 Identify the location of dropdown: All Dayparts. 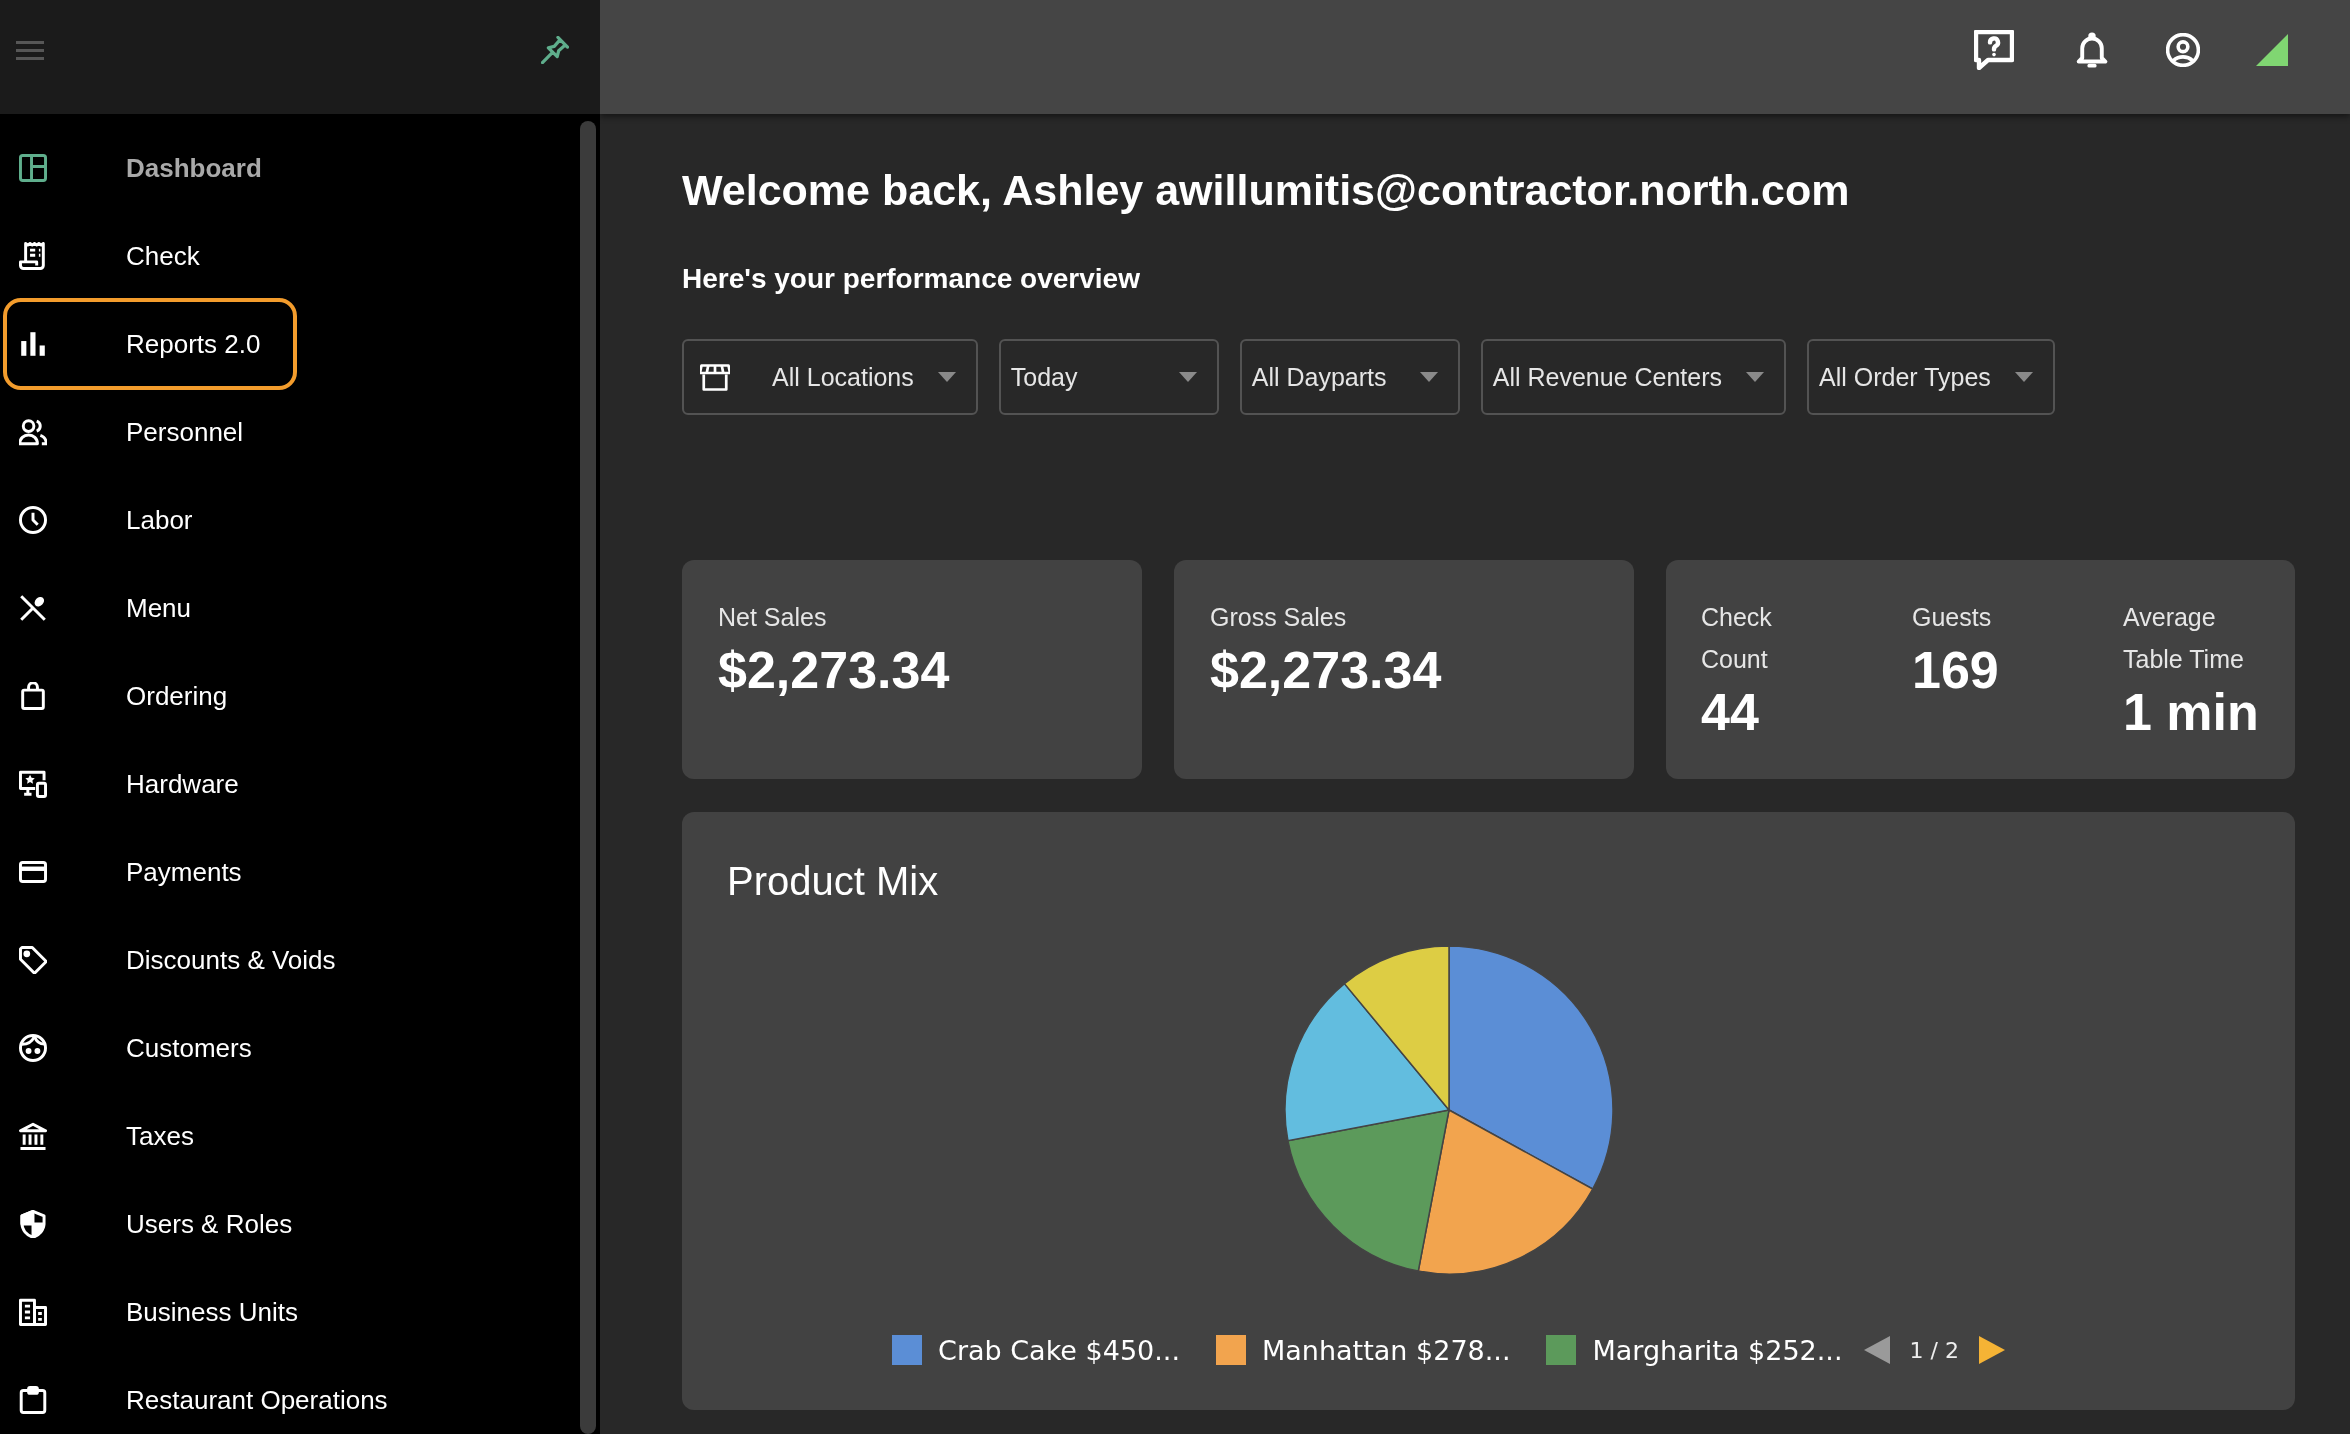
(1349, 377).